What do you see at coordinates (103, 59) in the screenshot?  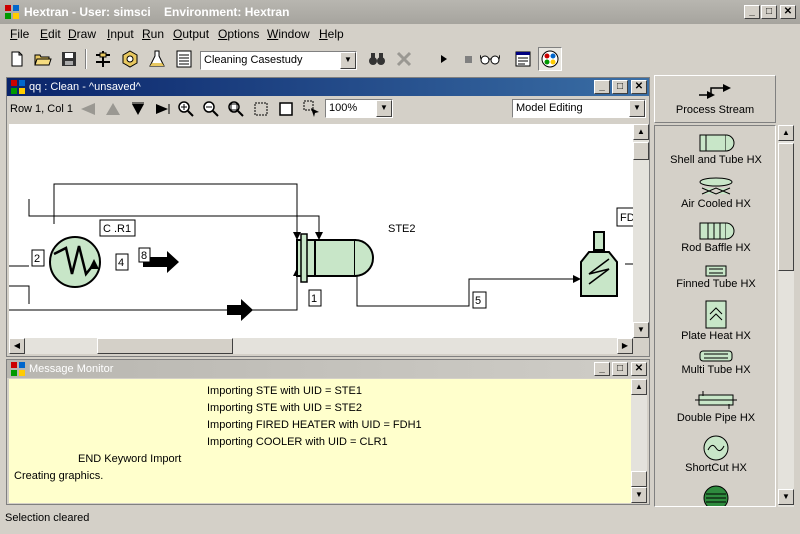 I see `flowsheet-icon` at bounding box center [103, 59].